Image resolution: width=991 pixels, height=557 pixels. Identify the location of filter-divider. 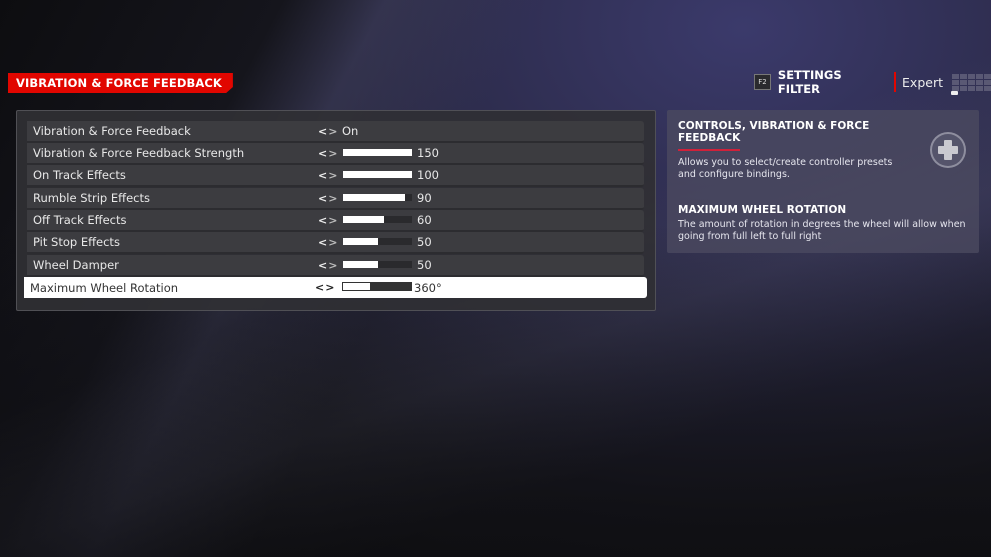
(895, 82).